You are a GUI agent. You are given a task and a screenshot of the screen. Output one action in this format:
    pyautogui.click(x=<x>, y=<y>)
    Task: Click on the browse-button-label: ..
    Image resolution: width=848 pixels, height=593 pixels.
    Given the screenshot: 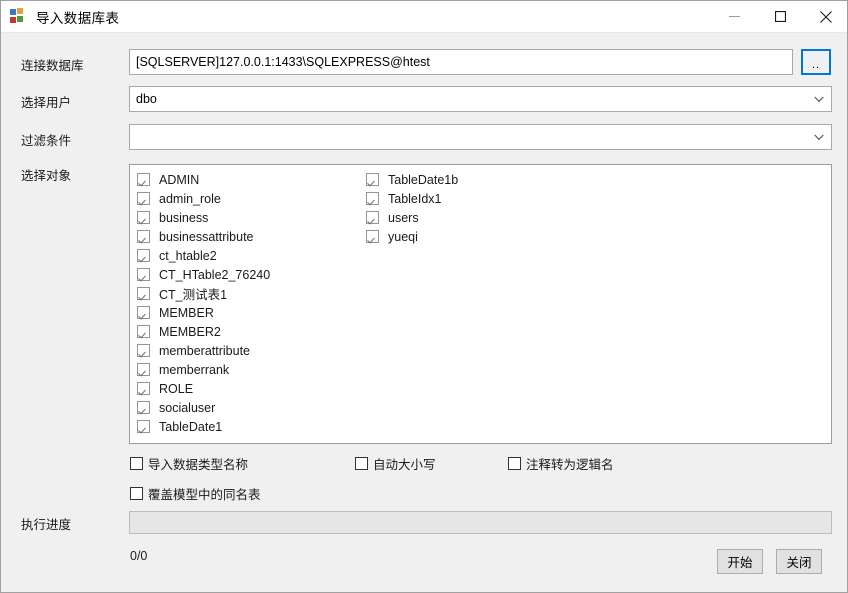 What is the action you would take?
    pyautogui.click(x=816, y=64)
    